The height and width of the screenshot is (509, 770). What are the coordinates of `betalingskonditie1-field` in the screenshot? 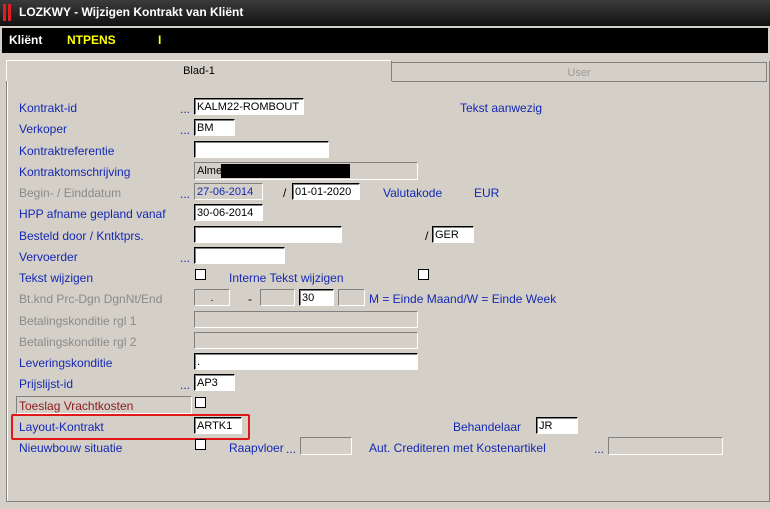 It's located at (306, 319).